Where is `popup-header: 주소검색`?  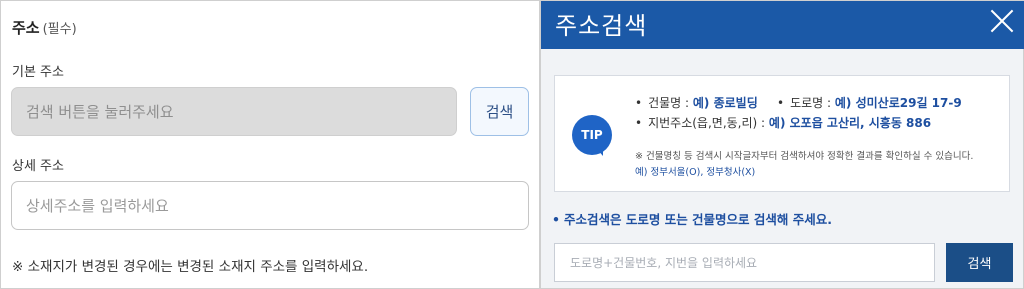 popup-header: 주소검색 is located at coordinates (782, 25).